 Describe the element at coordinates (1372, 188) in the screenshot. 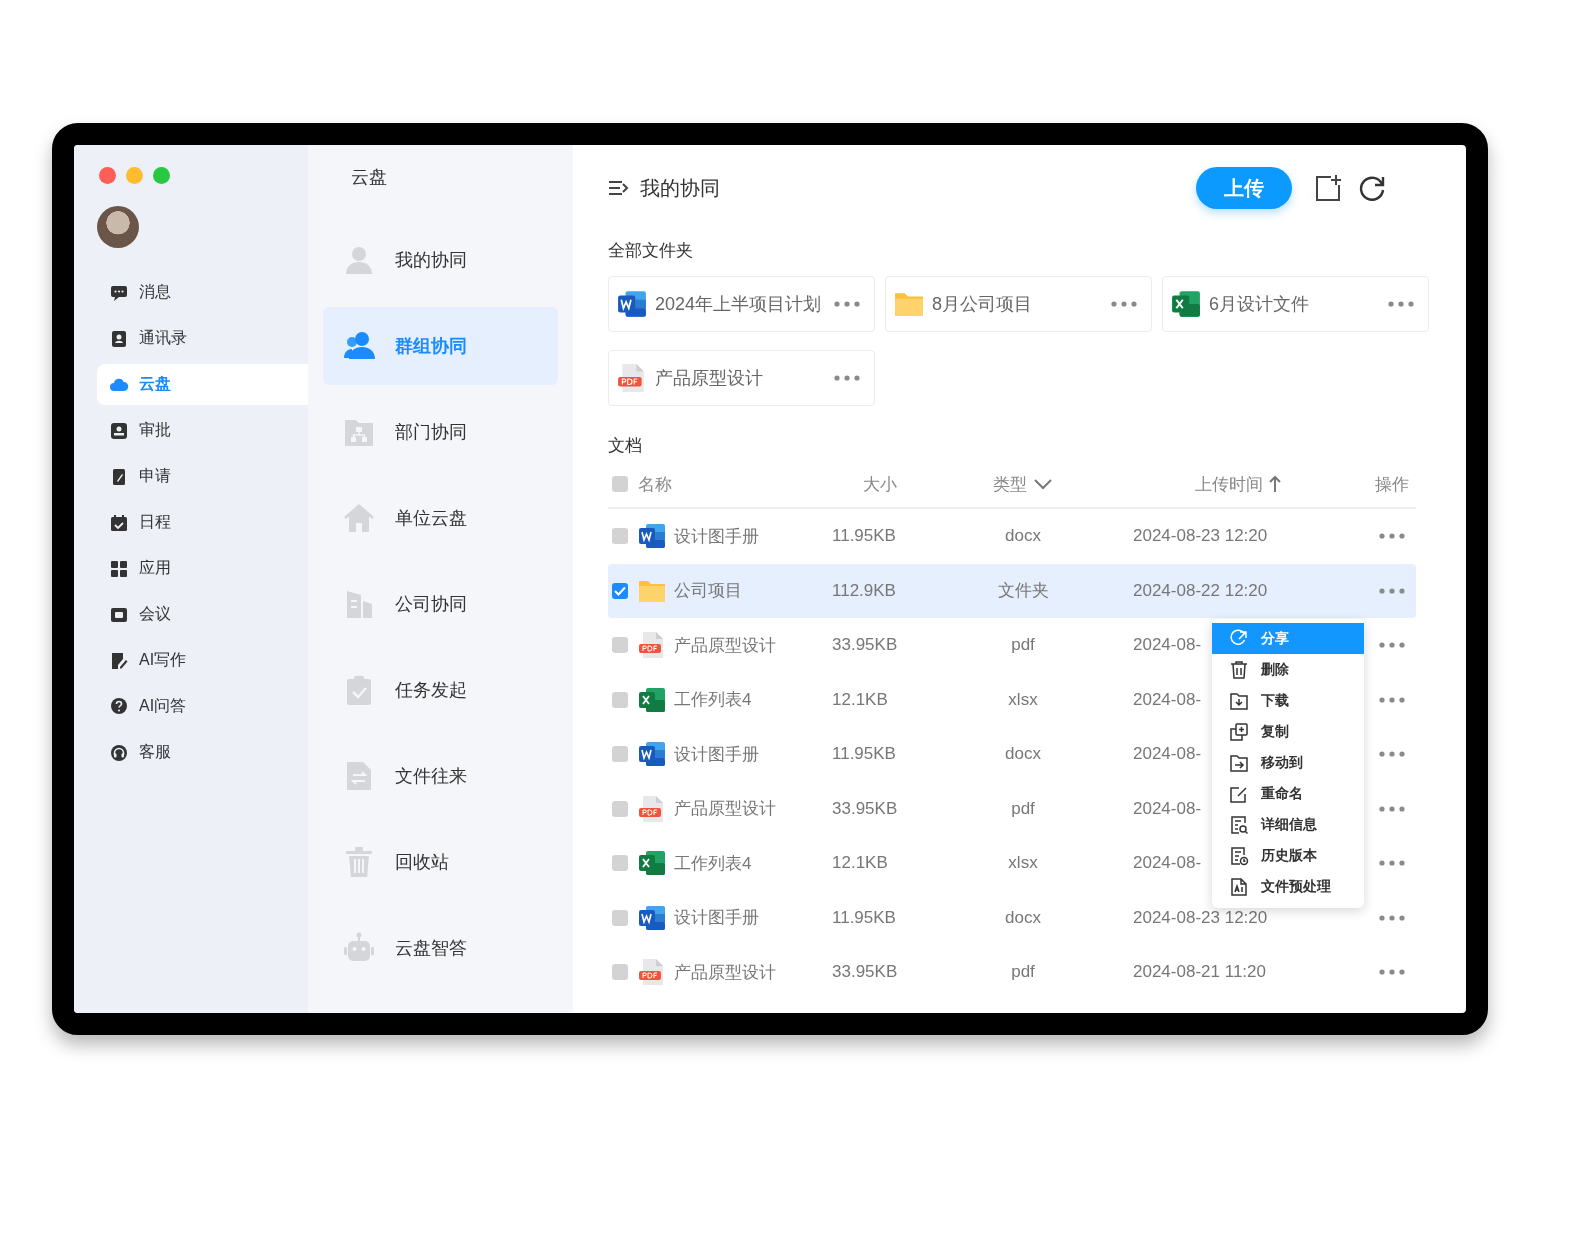

I see `refresh-icon` at that location.